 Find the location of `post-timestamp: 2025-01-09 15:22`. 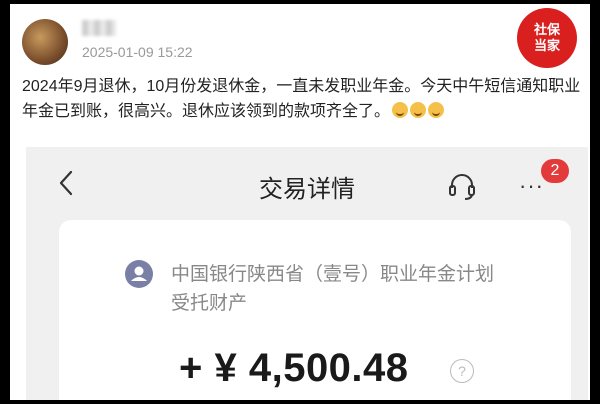

post-timestamp: 2025-01-09 15:22 is located at coordinates (137, 52).